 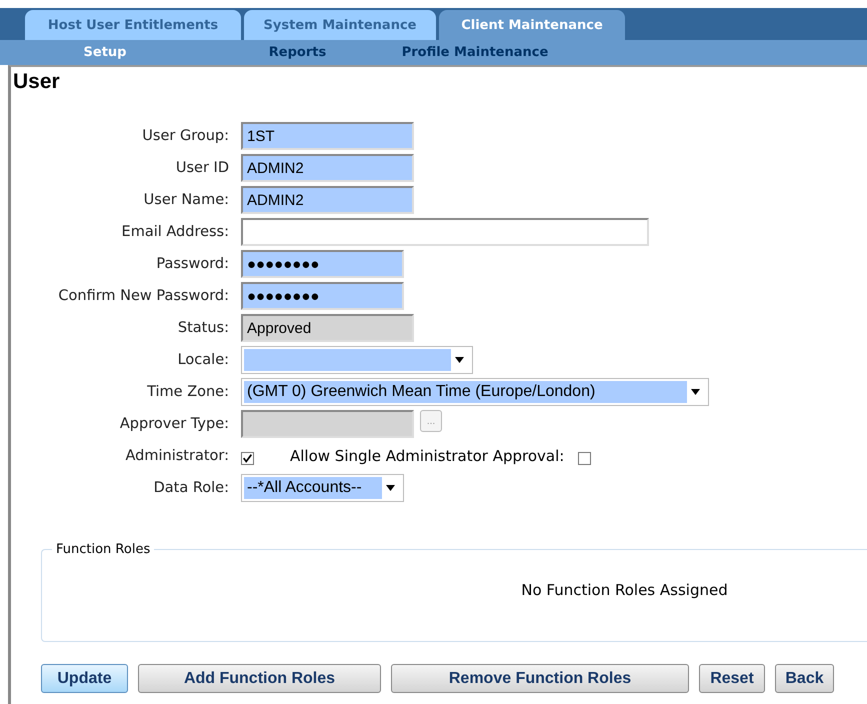 What do you see at coordinates (540, 678) in the screenshot?
I see `action-button: Remove Function Roles` at bounding box center [540, 678].